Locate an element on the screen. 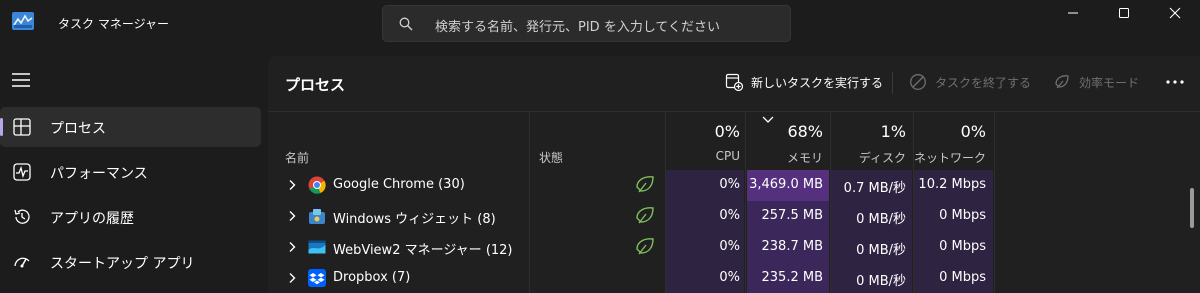 The width and height of the screenshot is (1200, 293). process-name: Google Chrome (30) is located at coordinates (399, 184).